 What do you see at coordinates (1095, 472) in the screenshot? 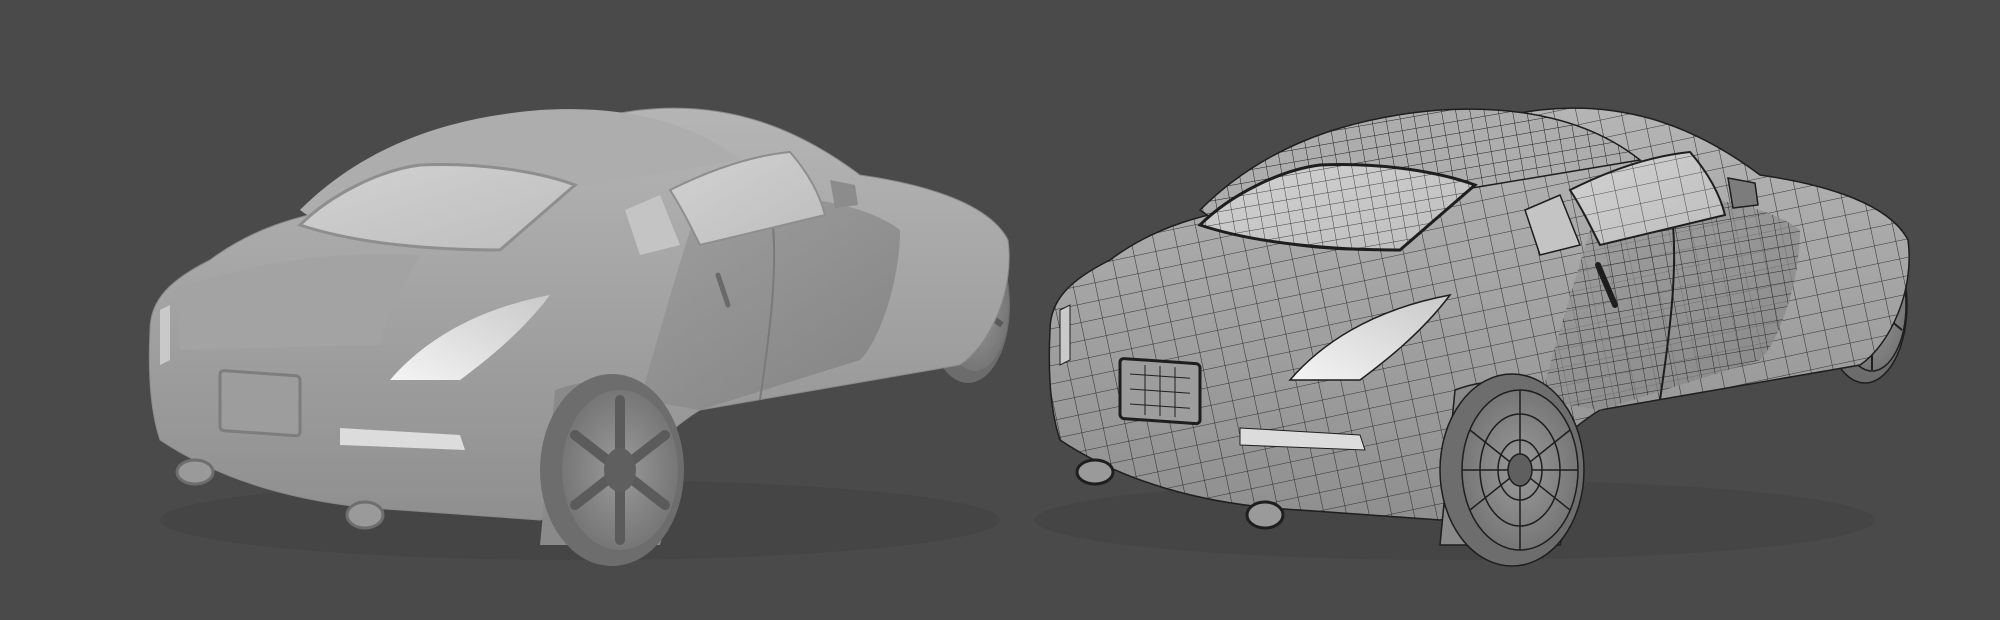
I see `exhaust-left-wire` at bounding box center [1095, 472].